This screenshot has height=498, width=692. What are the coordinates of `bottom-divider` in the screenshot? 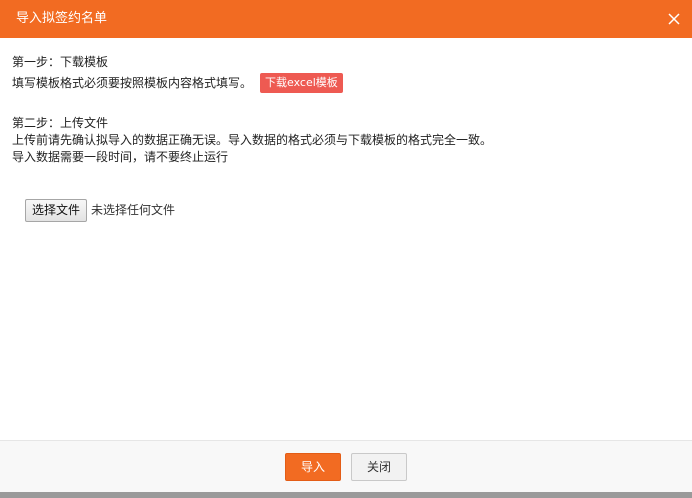 It's located at (346, 495).